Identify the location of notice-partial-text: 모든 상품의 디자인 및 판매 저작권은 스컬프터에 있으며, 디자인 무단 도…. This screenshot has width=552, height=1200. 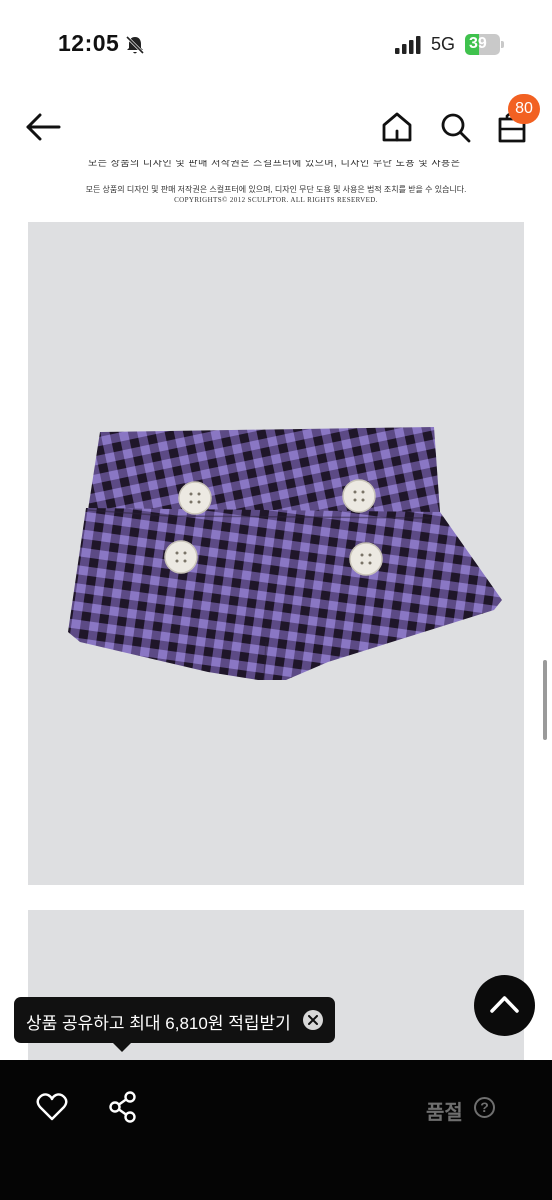
(276, 164).